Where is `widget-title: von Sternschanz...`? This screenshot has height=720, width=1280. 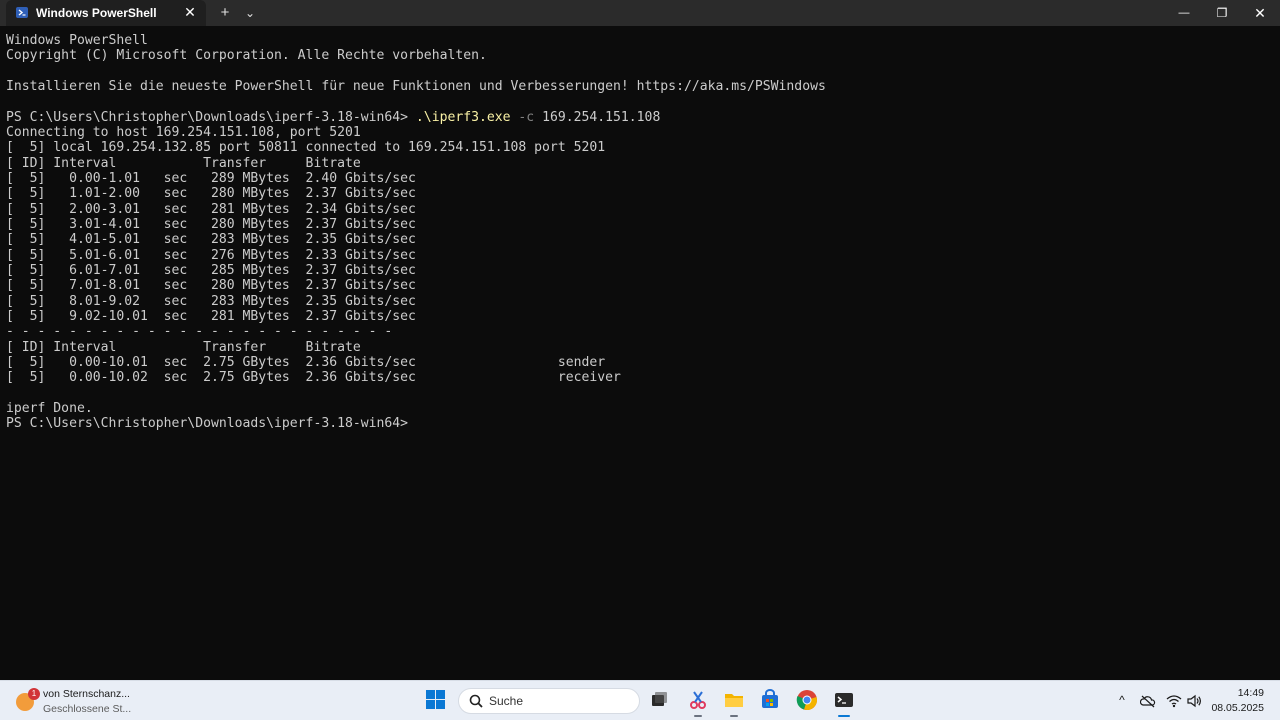 widget-title: von Sternschanz... is located at coordinates (86, 694).